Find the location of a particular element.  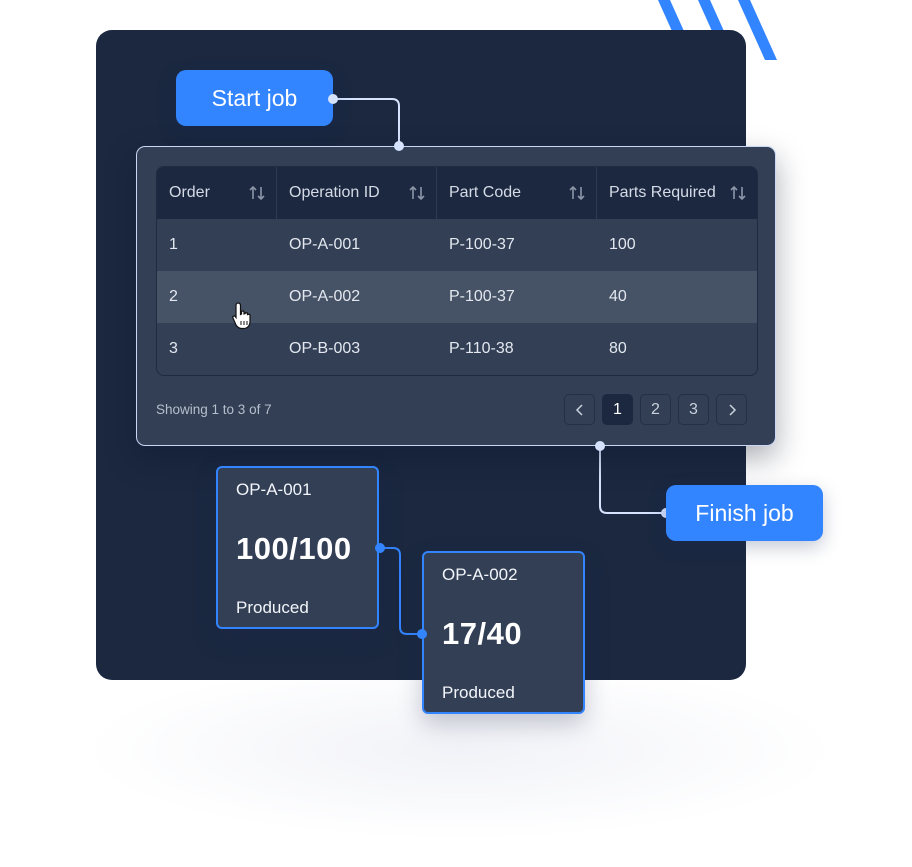

prev-page-button is located at coordinates (579, 409).